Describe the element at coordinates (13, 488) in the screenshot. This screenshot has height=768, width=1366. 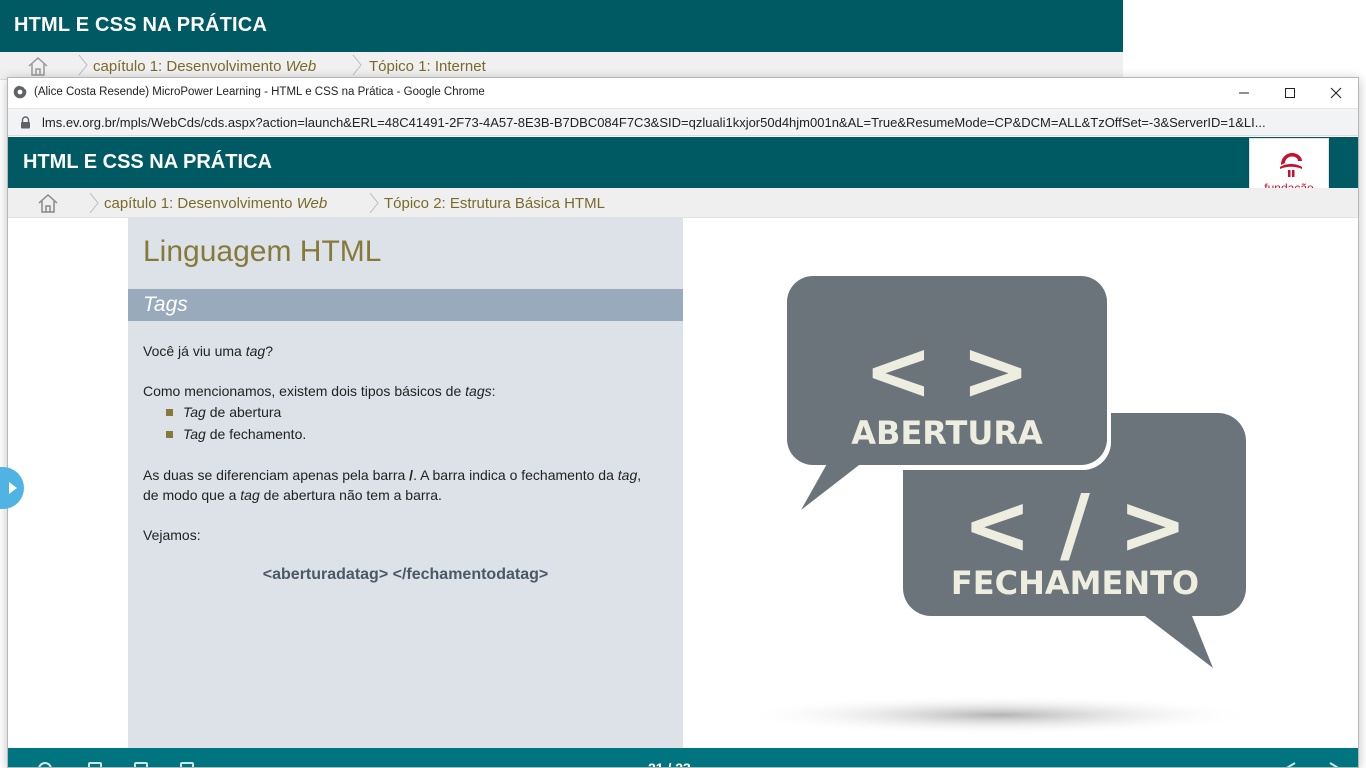
I see `play-arrow-icon` at that location.